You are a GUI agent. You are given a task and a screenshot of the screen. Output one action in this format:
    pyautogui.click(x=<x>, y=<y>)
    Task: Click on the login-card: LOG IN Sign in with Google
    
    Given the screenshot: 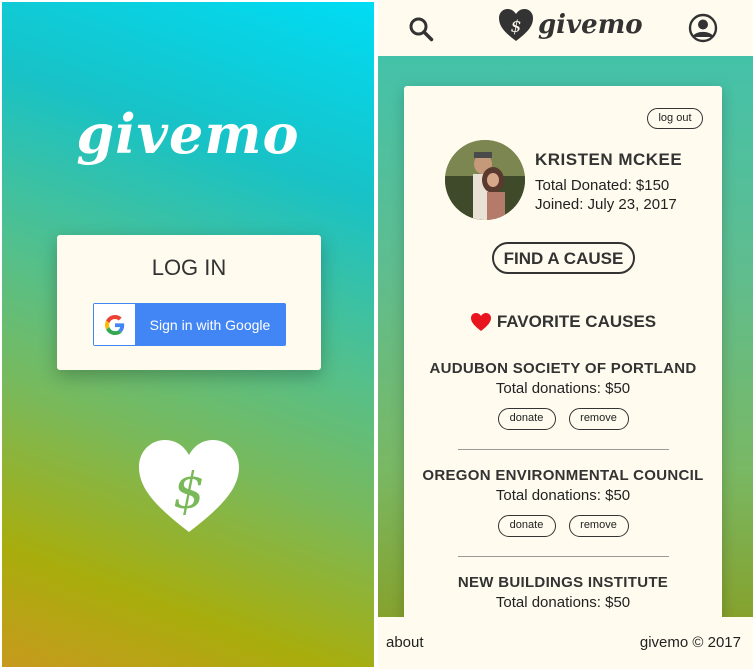 What is the action you would take?
    pyautogui.click(x=189, y=302)
    